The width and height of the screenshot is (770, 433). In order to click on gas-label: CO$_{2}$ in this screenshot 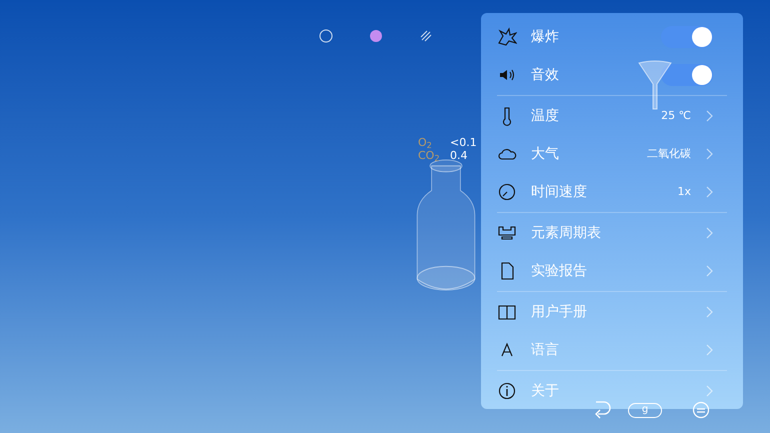, I will do `click(429, 155)`.